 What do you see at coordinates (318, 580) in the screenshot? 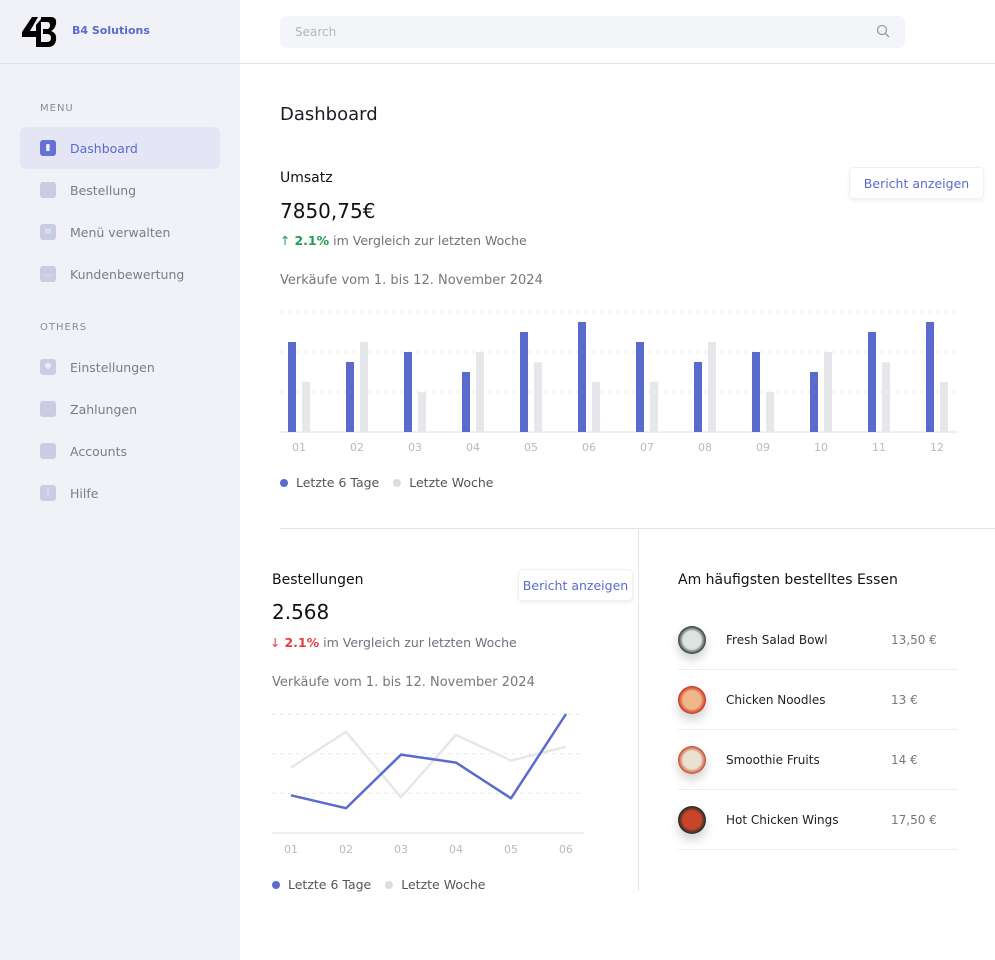
I see `bestellungen-title: Bestellungen` at bounding box center [318, 580].